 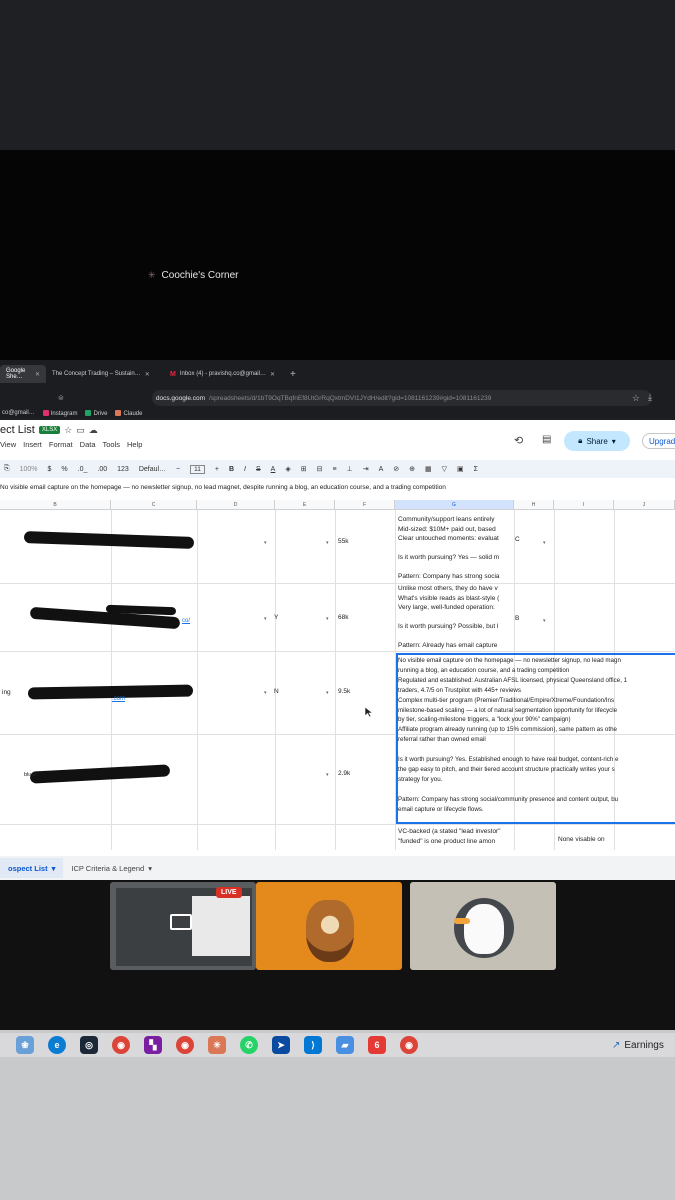 I want to click on menu-format: Format, so click(x=61, y=444).